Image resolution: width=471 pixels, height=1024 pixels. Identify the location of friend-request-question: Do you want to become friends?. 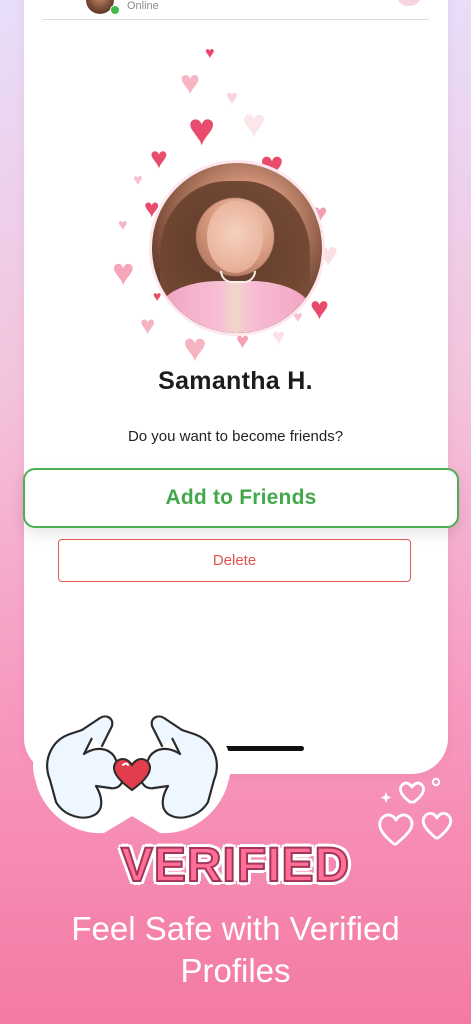
(235, 436).